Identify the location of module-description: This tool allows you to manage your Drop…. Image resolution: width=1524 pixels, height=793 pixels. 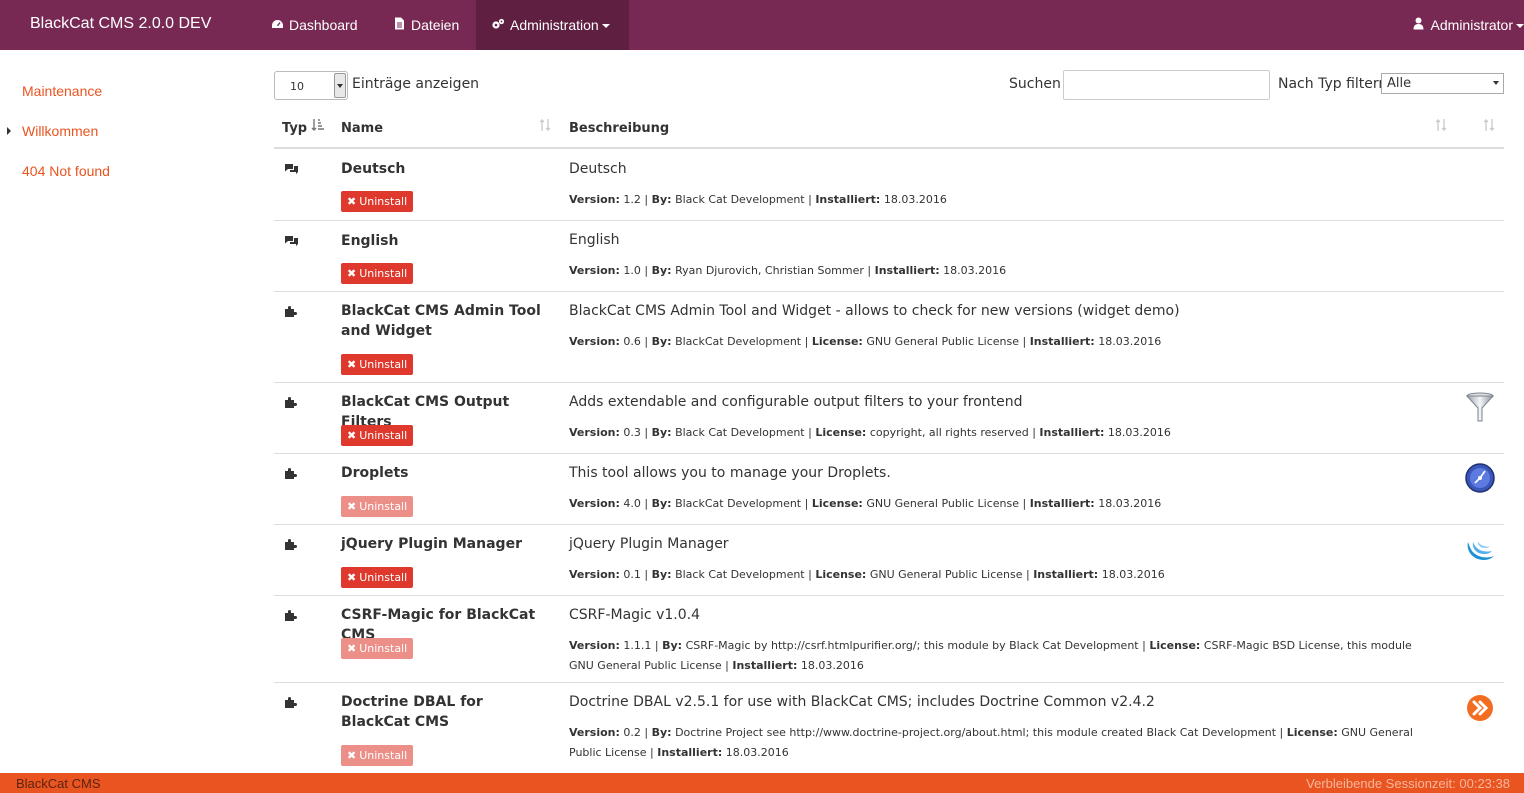
(730, 473).